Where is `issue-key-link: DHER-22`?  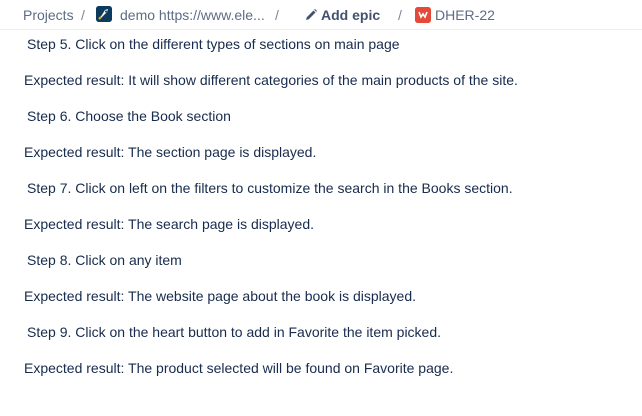
issue-key-link: DHER-22 is located at coordinates (465, 15).